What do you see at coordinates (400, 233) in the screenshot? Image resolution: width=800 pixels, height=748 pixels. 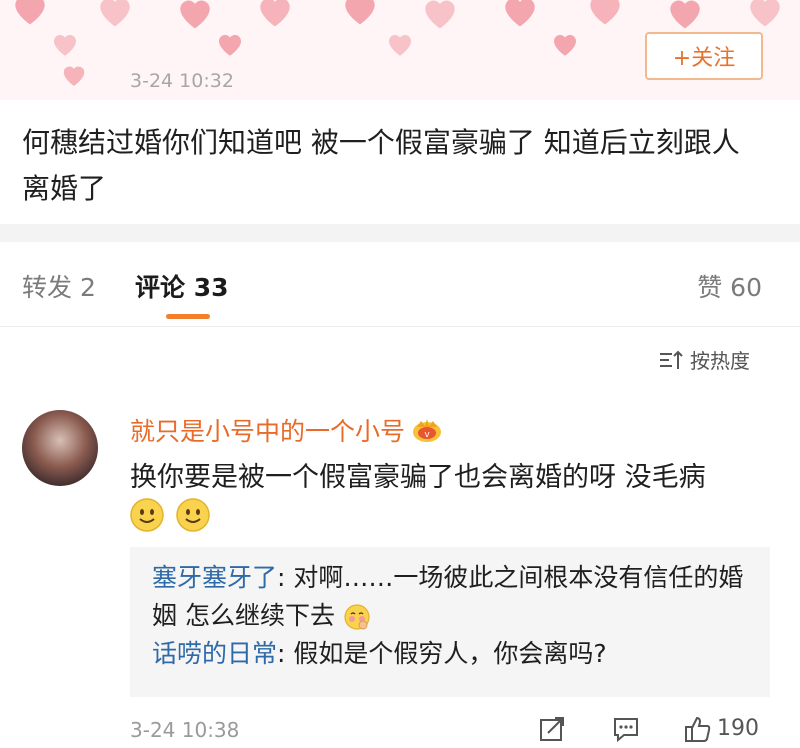 I see `section-divider` at bounding box center [400, 233].